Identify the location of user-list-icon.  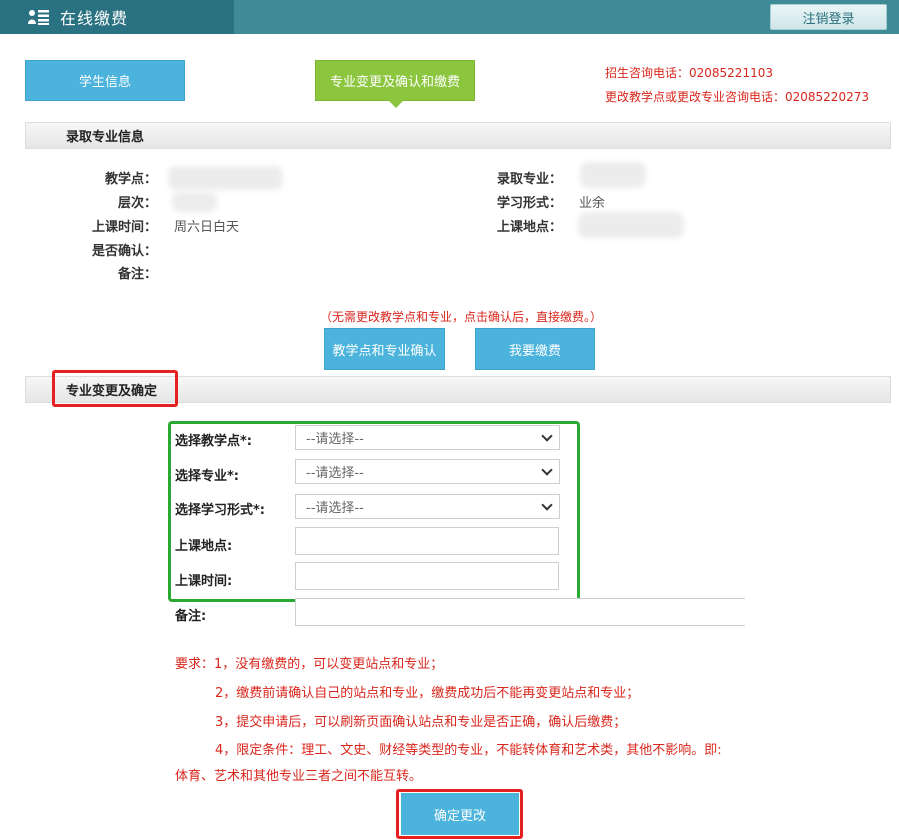
(39, 17).